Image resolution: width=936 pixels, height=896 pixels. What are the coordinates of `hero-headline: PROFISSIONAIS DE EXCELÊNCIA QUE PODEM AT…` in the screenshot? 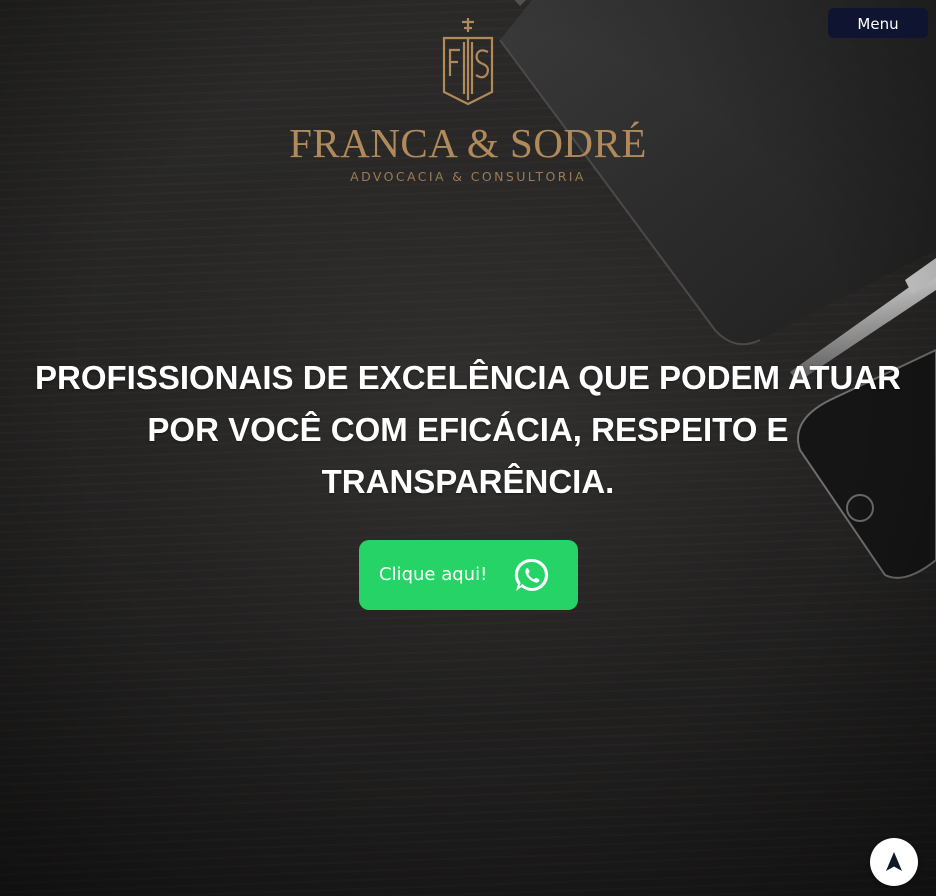 It's located at (468, 429).